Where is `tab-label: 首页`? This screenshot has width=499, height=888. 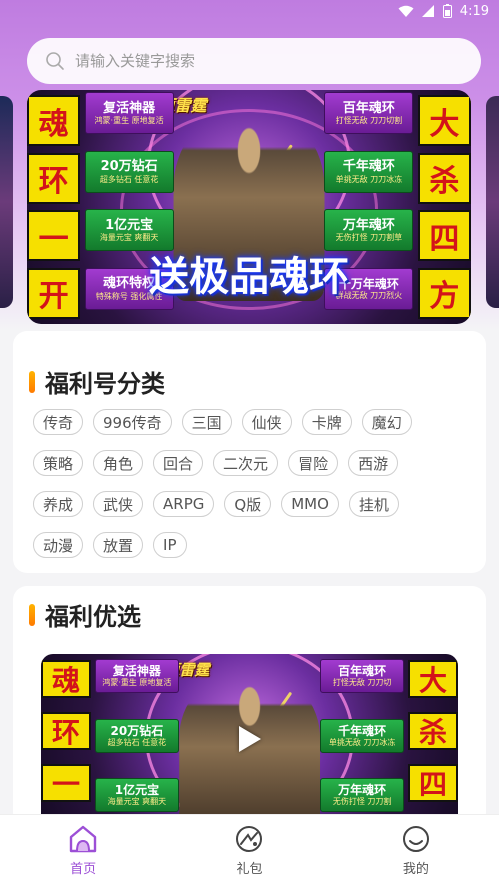 tab-label: 首页 is located at coordinates (83, 869).